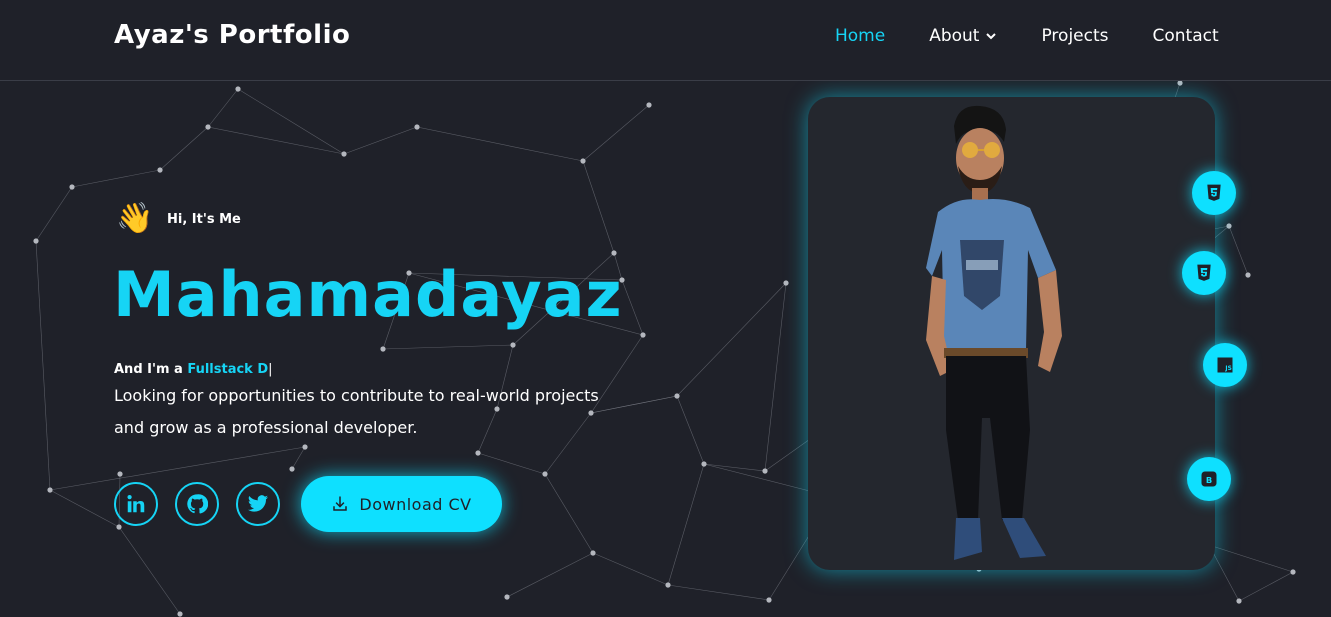 Image resolution: width=1331 pixels, height=617 pixels. What do you see at coordinates (135, 218) in the screenshot?
I see `waving-hand-icon: 👋` at bounding box center [135, 218].